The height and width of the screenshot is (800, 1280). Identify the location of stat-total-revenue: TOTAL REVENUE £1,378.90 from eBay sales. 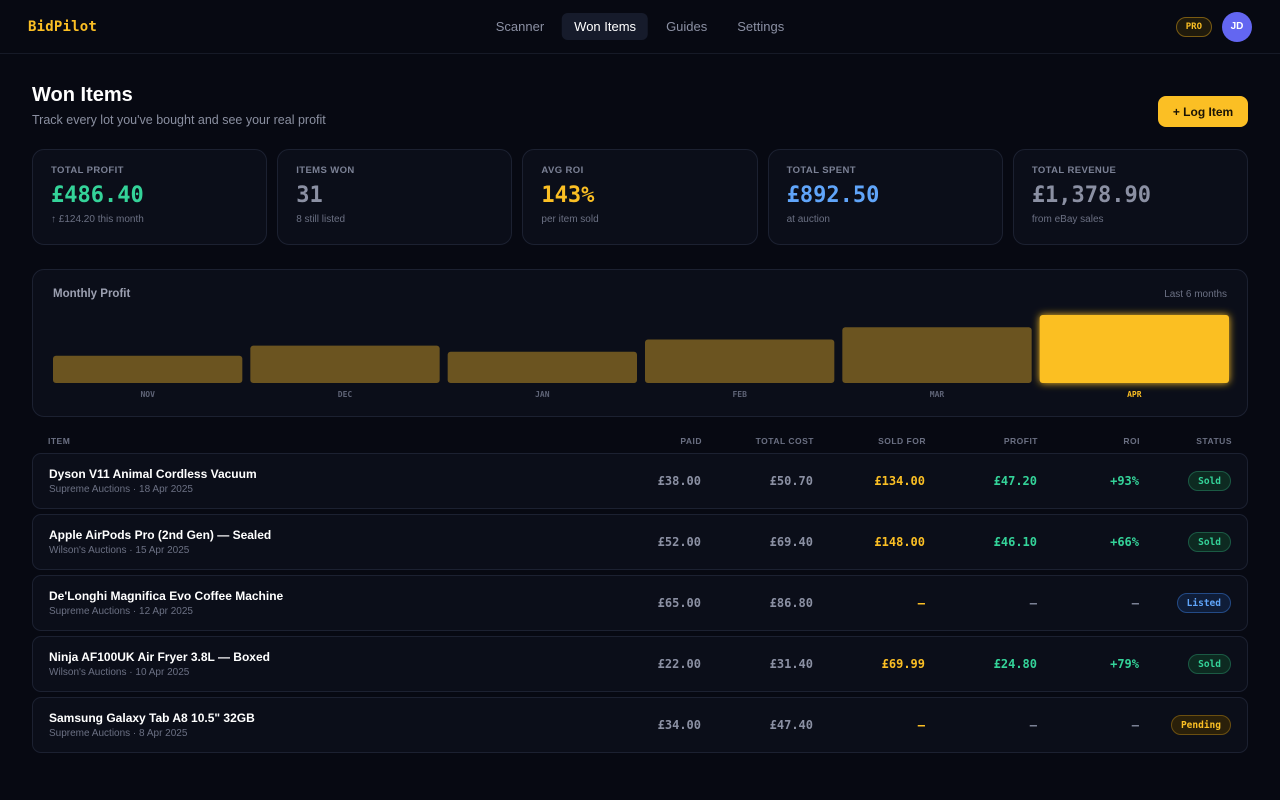
(1130, 197).